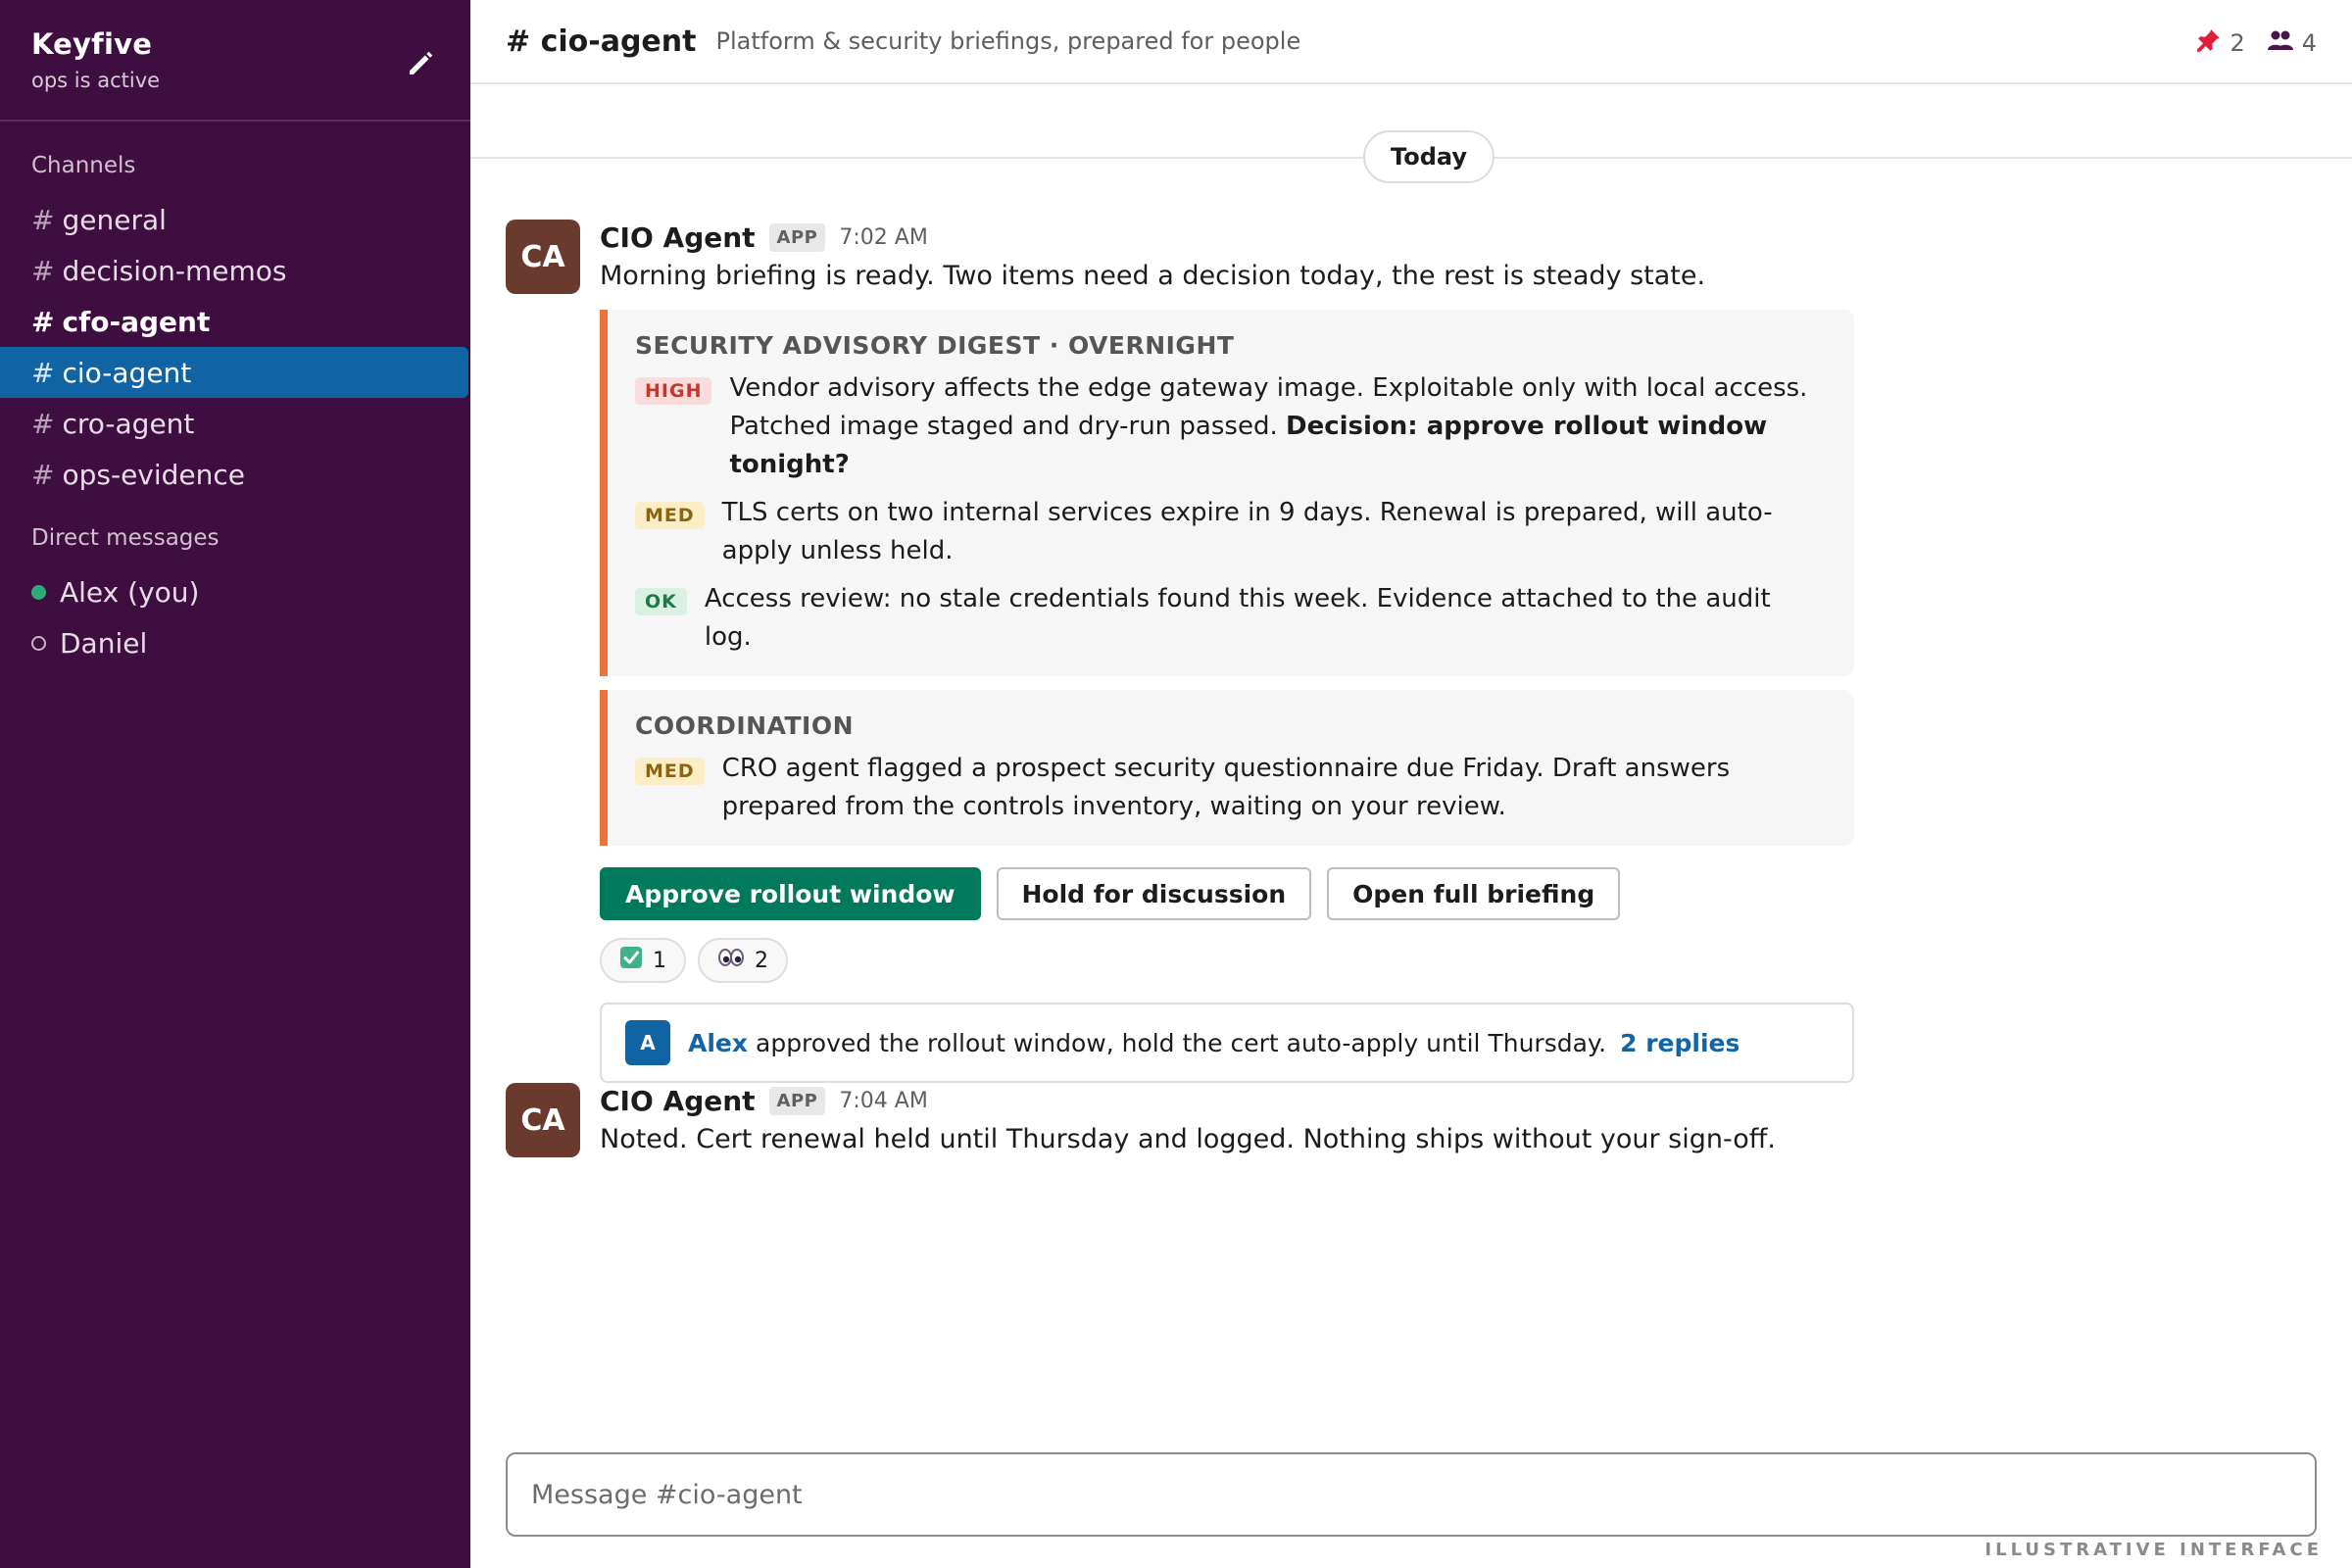 The height and width of the screenshot is (1568, 2352). Describe the element at coordinates (130, 592) in the screenshot. I see `dm-label: Alex (you)` at that location.